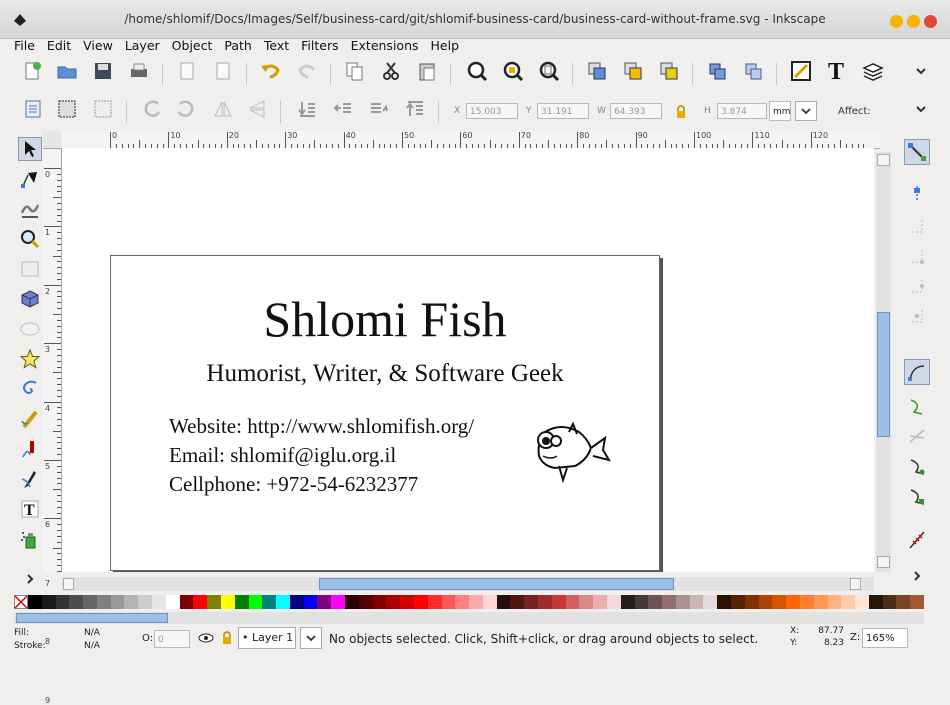 The image size is (950, 705). Describe the element at coordinates (496, 584) in the screenshot. I see `horizontal-scroll-thumb` at that location.